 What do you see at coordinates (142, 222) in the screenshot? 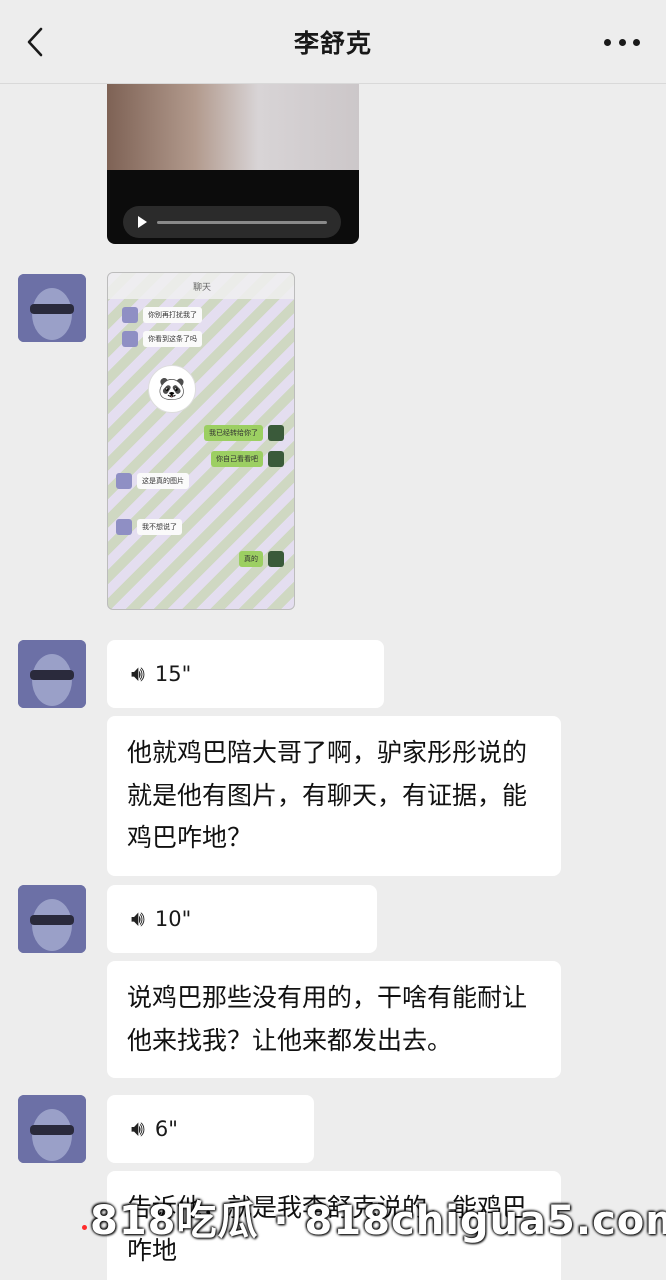
I see `play-icon` at bounding box center [142, 222].